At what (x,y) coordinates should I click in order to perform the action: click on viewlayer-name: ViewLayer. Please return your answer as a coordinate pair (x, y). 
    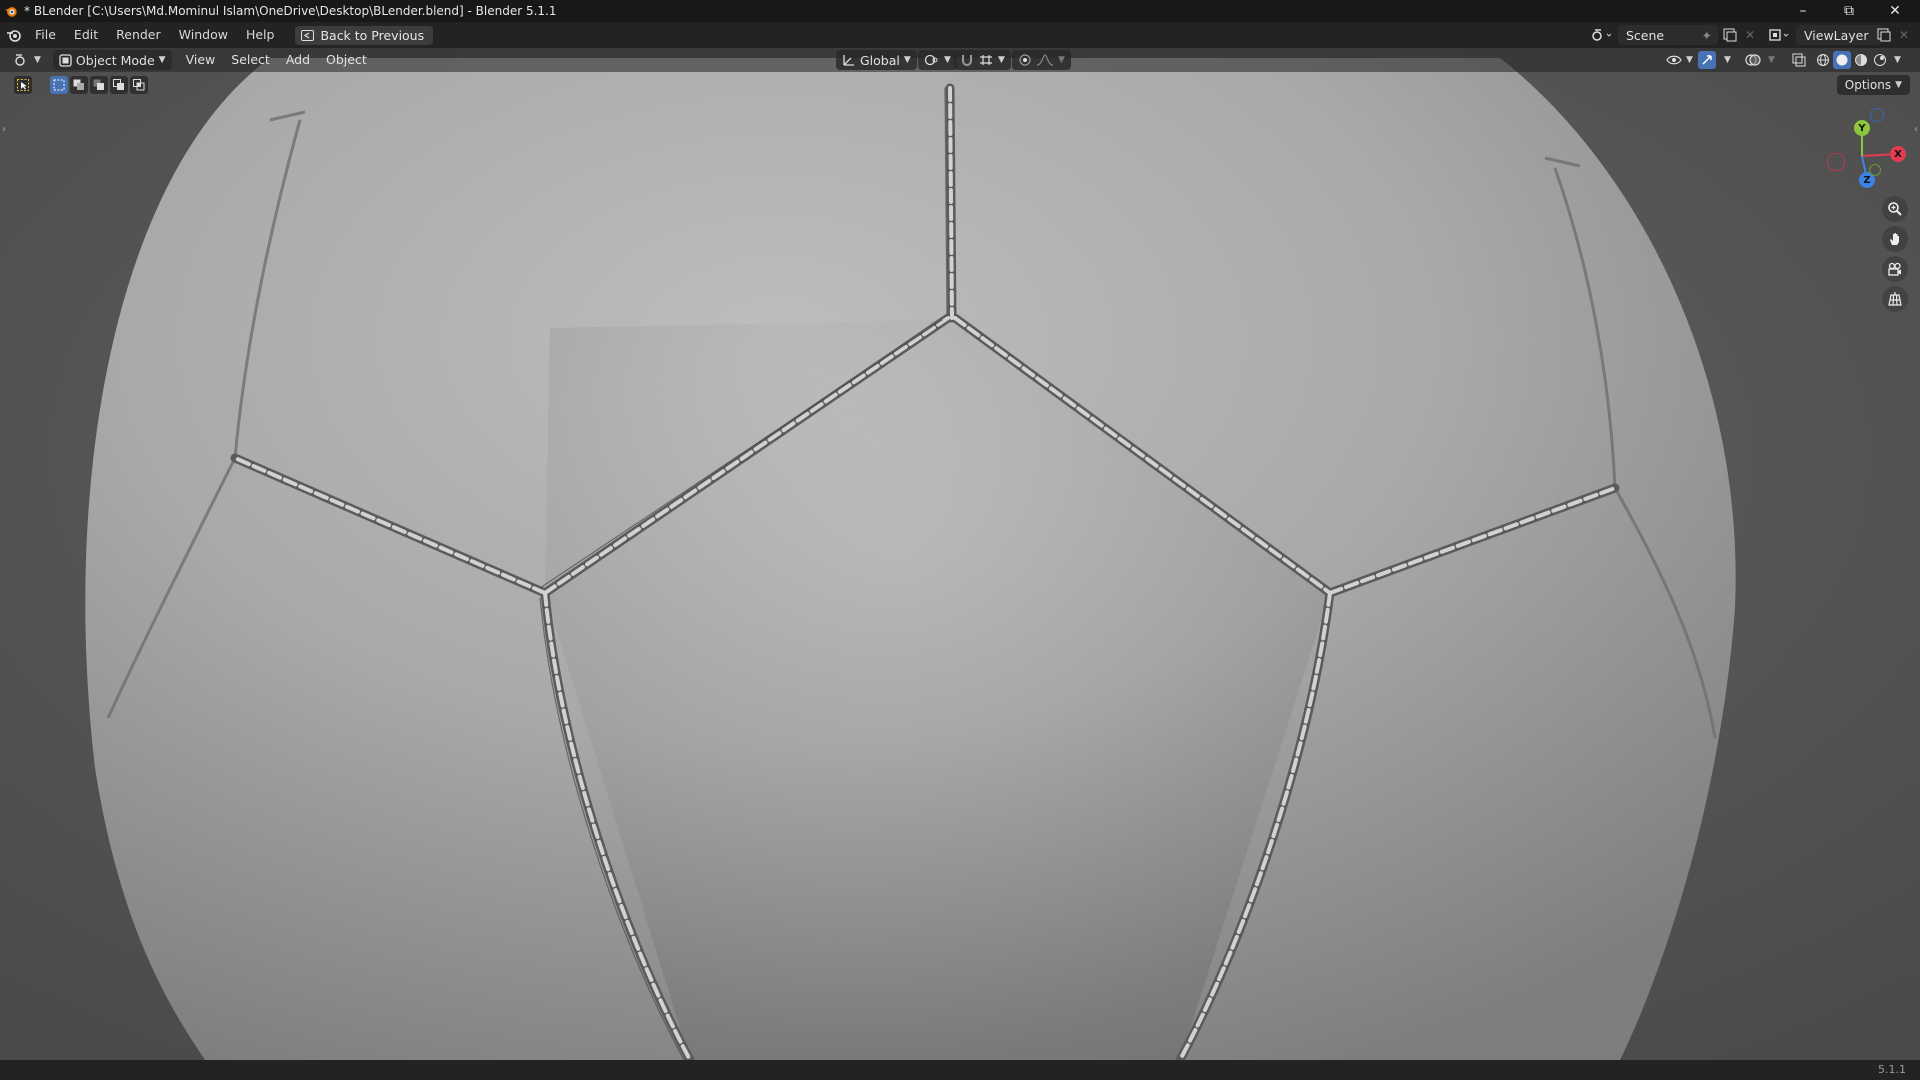
    Looking at the image, I should click on (1836, 35).